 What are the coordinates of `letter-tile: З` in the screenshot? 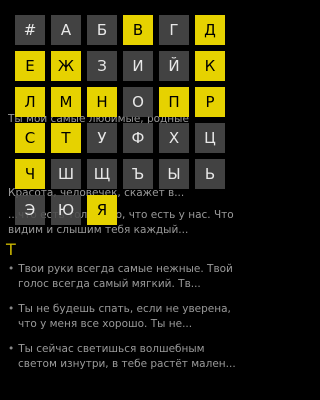 It's located at (102, 66).